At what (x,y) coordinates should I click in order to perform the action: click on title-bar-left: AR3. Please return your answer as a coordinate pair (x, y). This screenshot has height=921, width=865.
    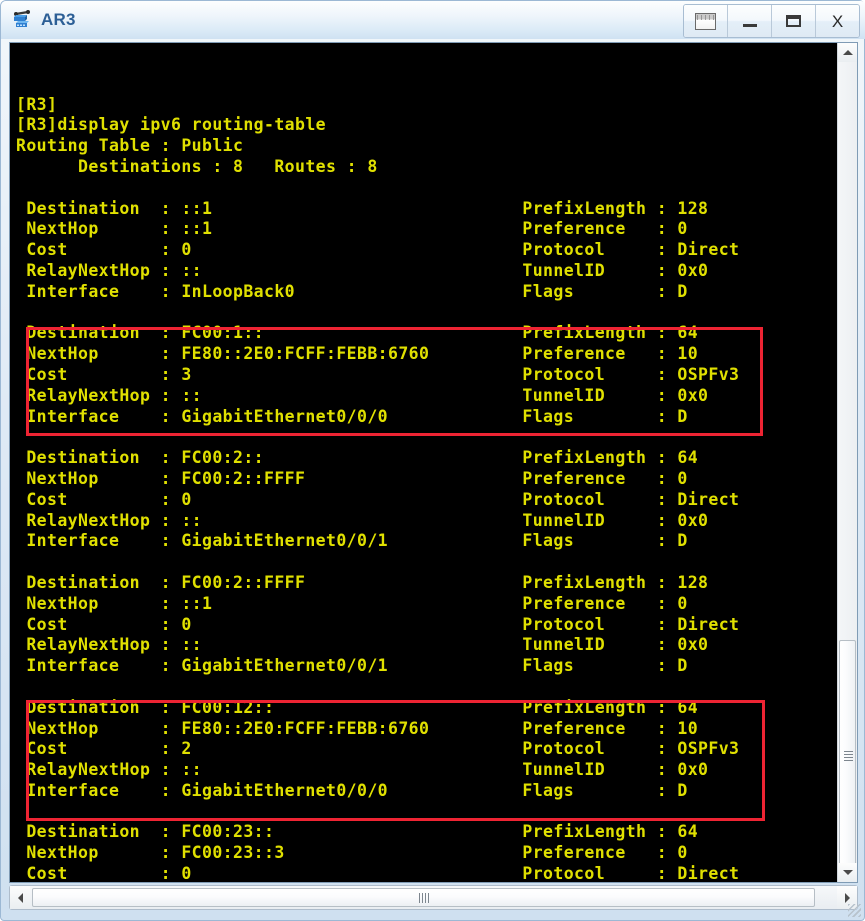
    Looking at the image, I should click on (43, 20).